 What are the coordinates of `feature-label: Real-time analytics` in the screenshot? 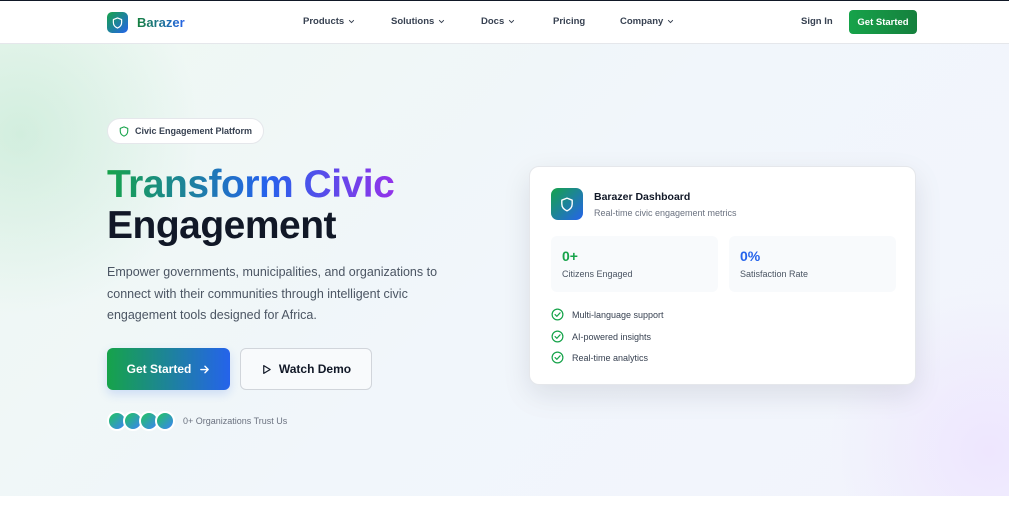 It's located at (610, 357).